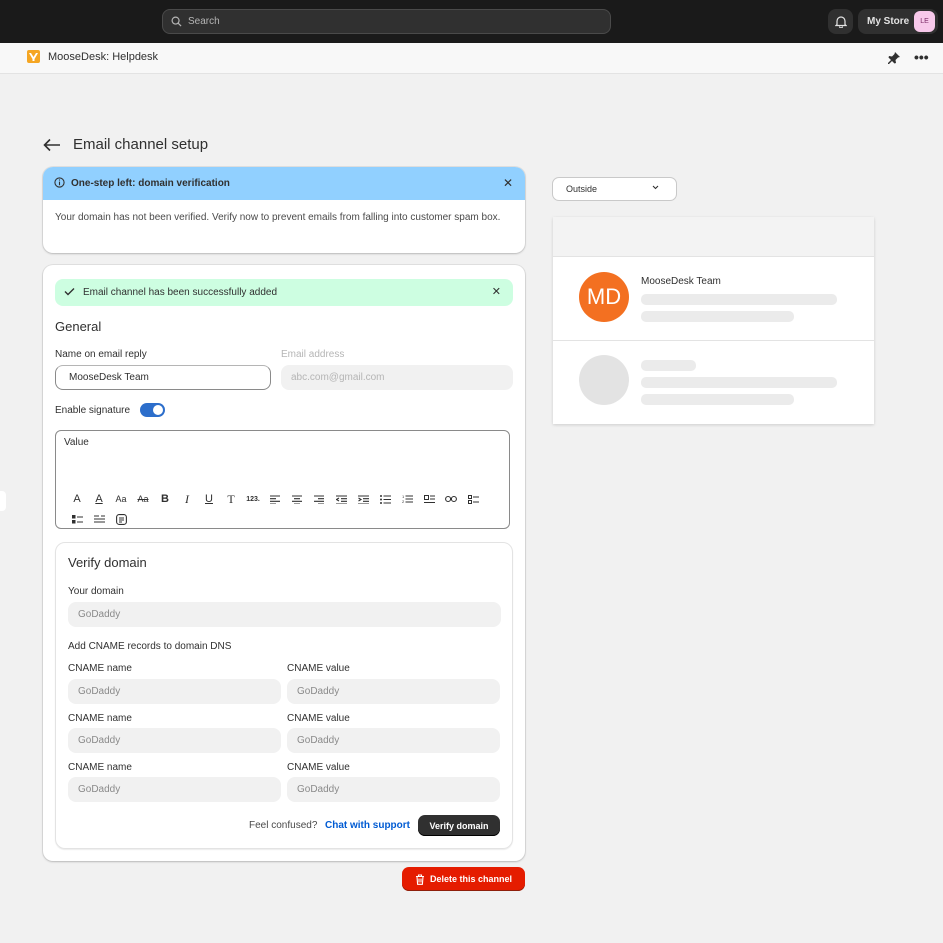 The width and height of the screenshot is (943, 943). I want to click on underline-icon: U, so click(209, 499).